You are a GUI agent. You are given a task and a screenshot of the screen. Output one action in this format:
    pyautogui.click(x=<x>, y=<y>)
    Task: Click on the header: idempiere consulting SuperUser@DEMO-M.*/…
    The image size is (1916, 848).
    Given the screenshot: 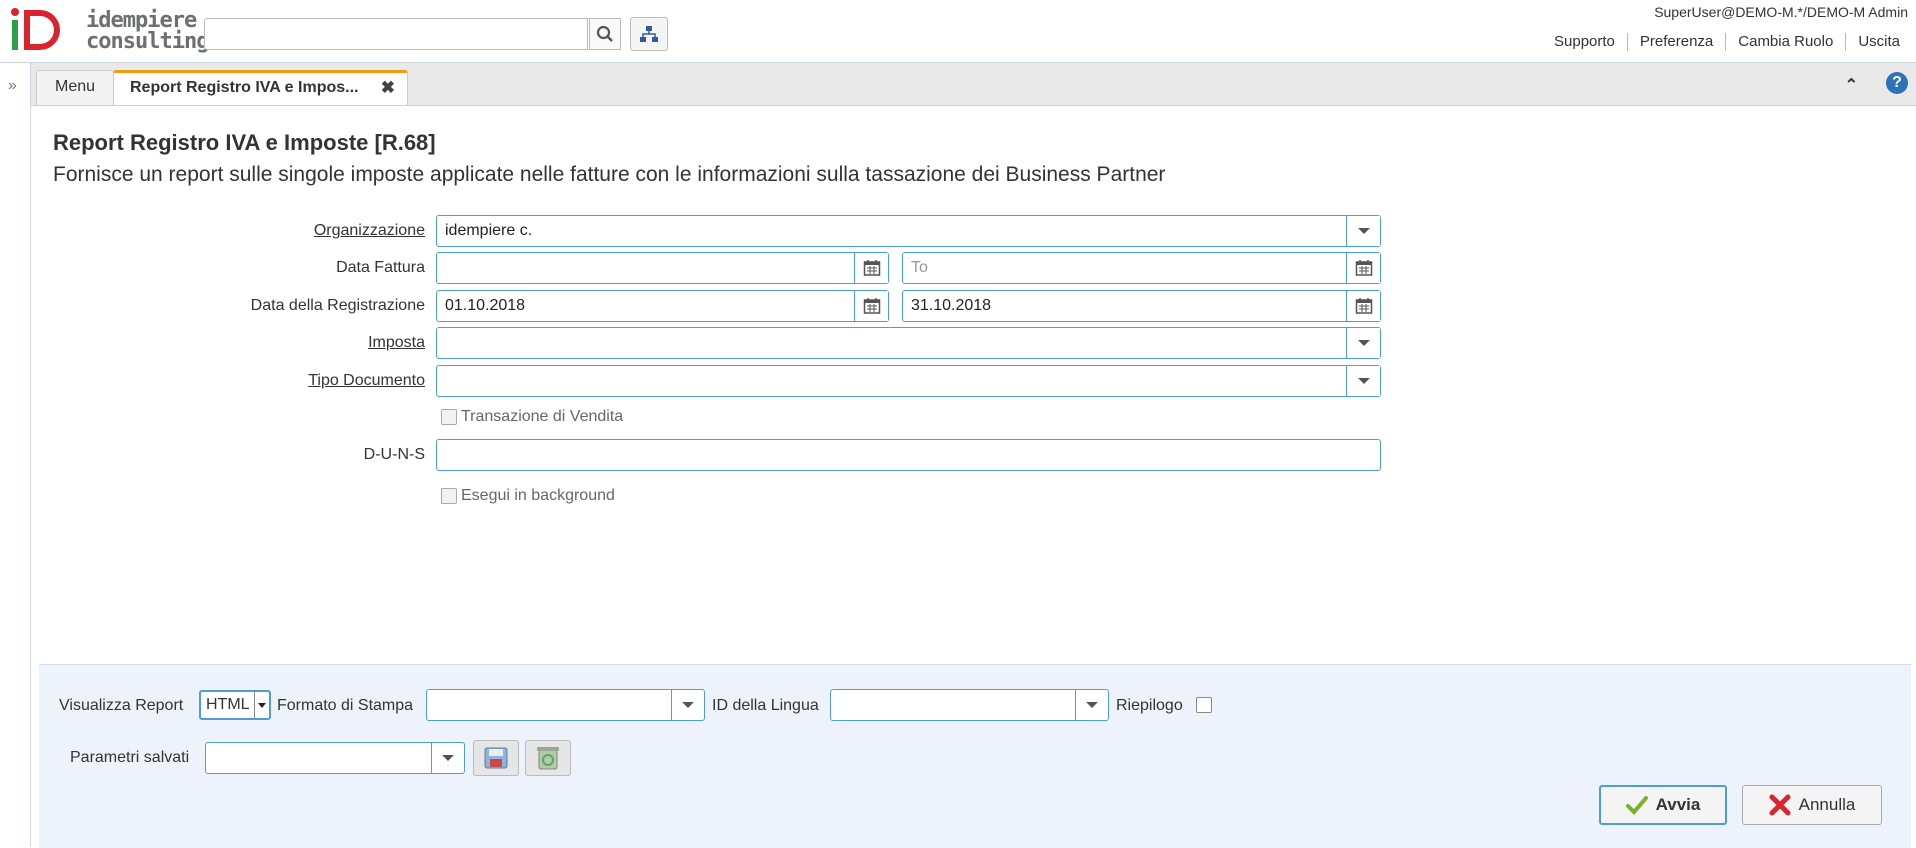 What is the action you would take?
    pyautogui.click(x=958, y=31)
    